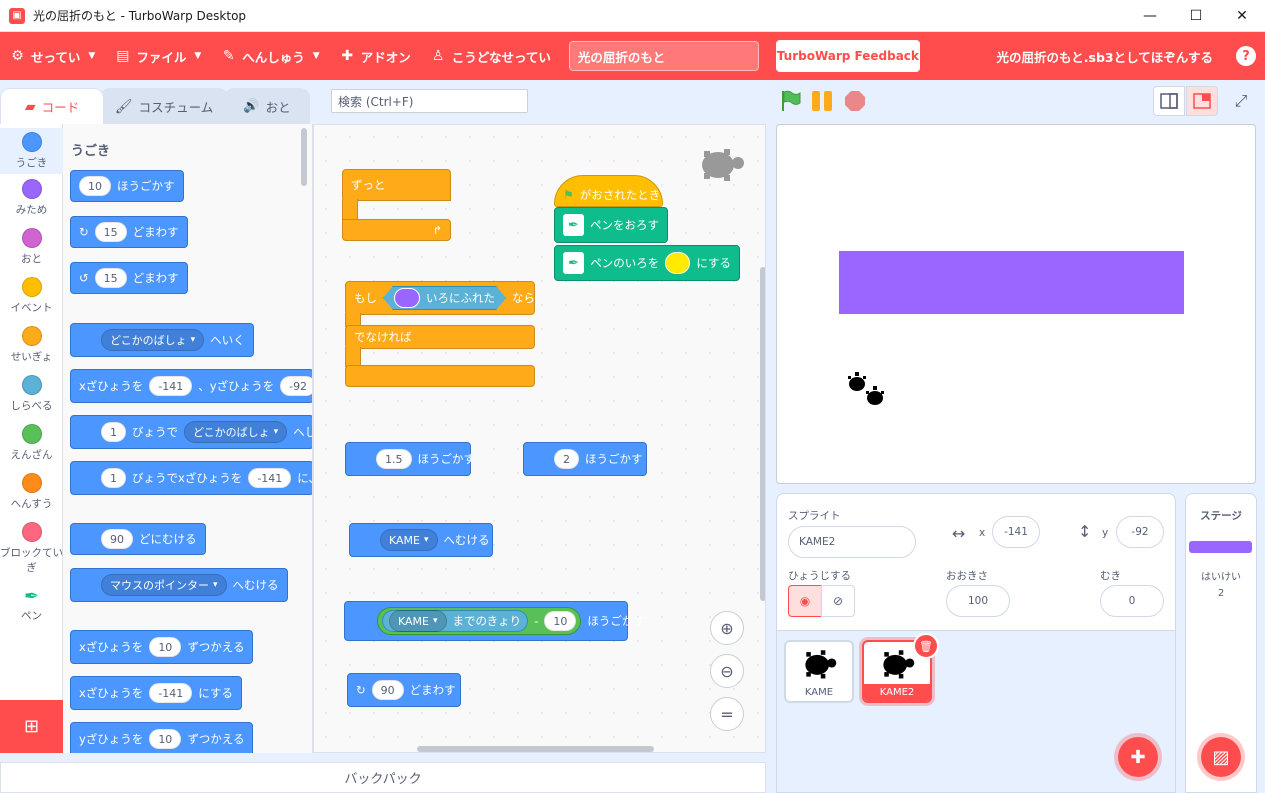  Describe the element at coordinates (663, 56) in the screenshot. I see `project-title-input: 光の屈折のもと` at that location.